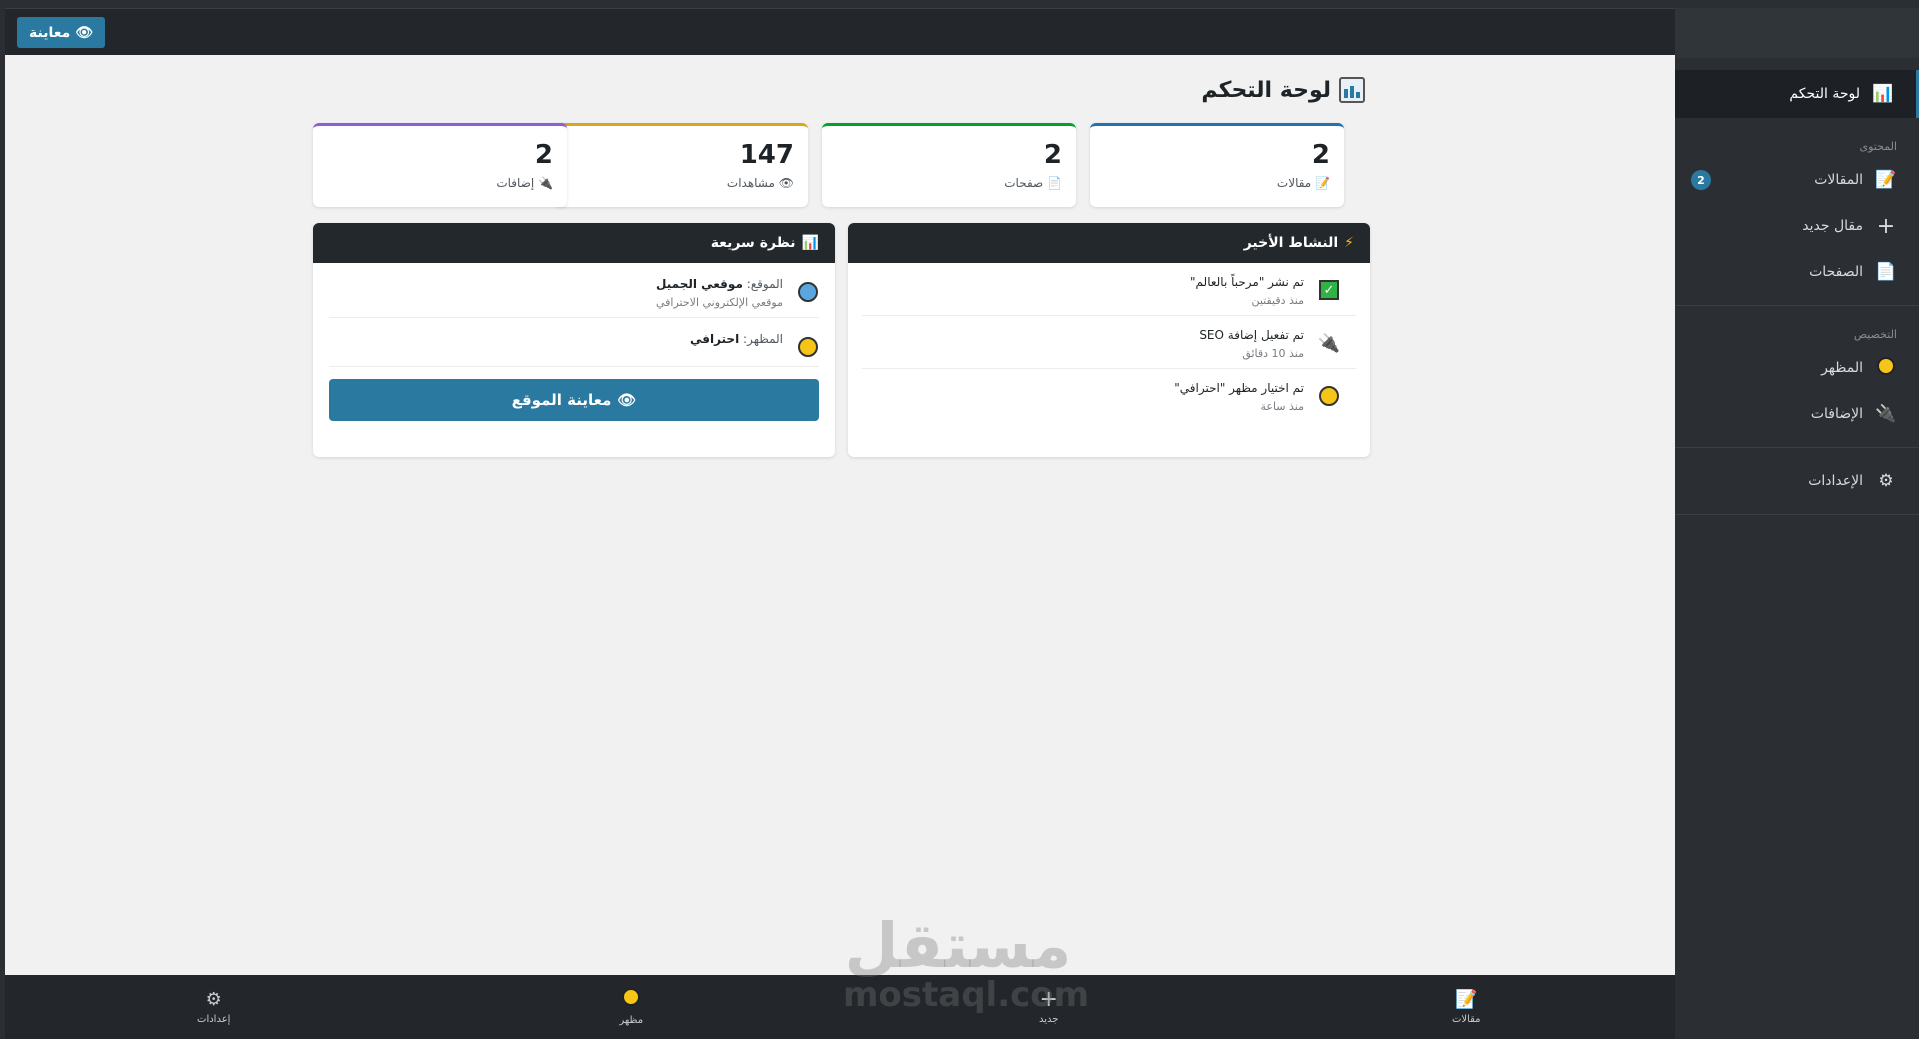 This screenshot has height=1039, width=1919. Describe the element at coordinates (1349, 243) in the screenshot. I see `lightning-icon: ⚡` at that location.